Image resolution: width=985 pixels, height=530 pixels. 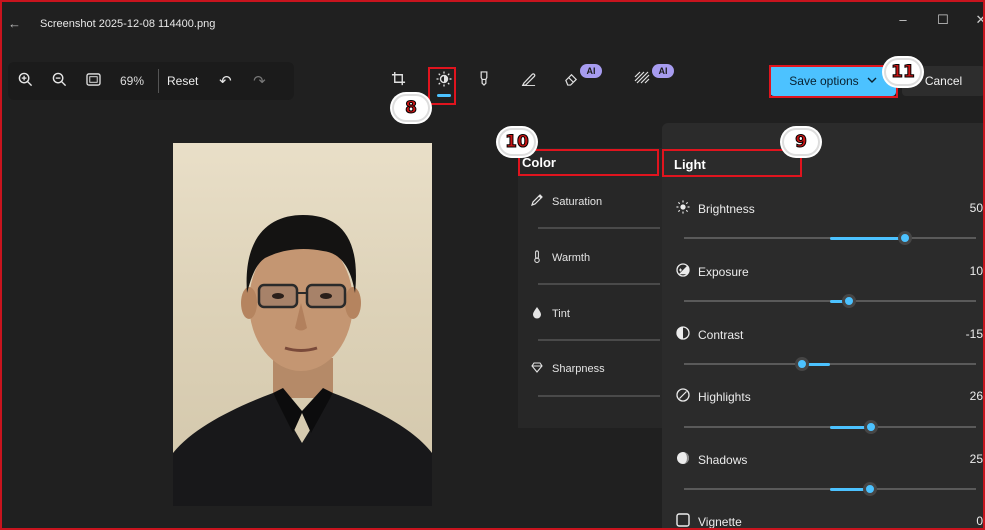 I want to click on sun-icon, so click(x=683, y=208).